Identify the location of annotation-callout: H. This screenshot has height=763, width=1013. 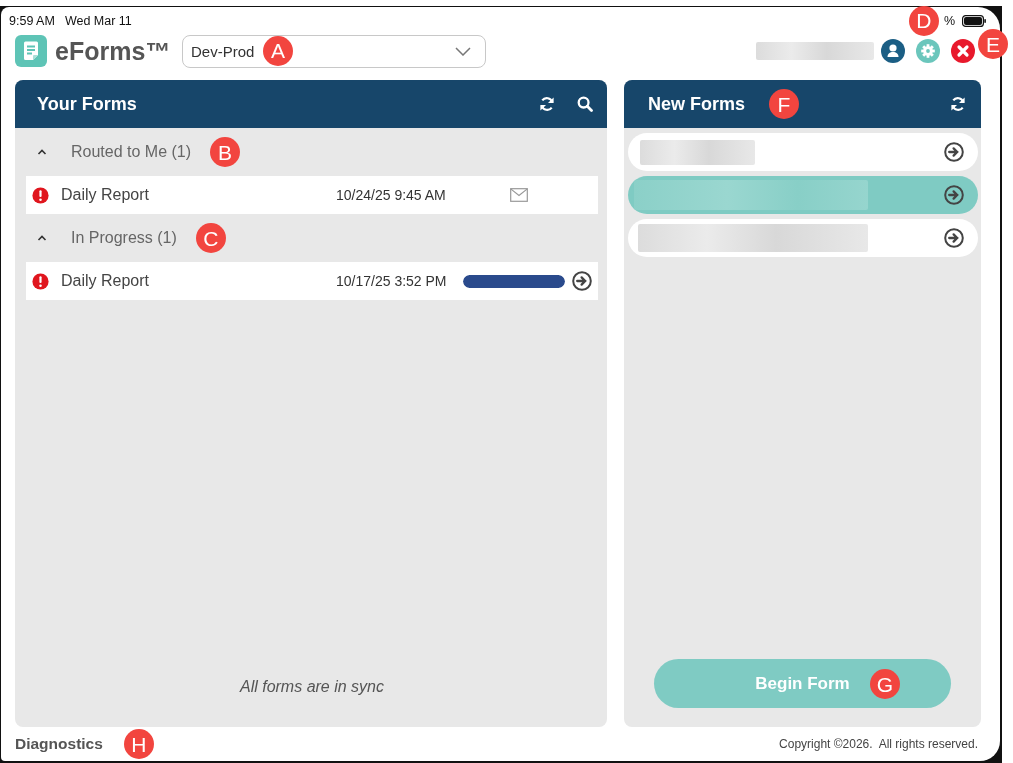
(138, 744).